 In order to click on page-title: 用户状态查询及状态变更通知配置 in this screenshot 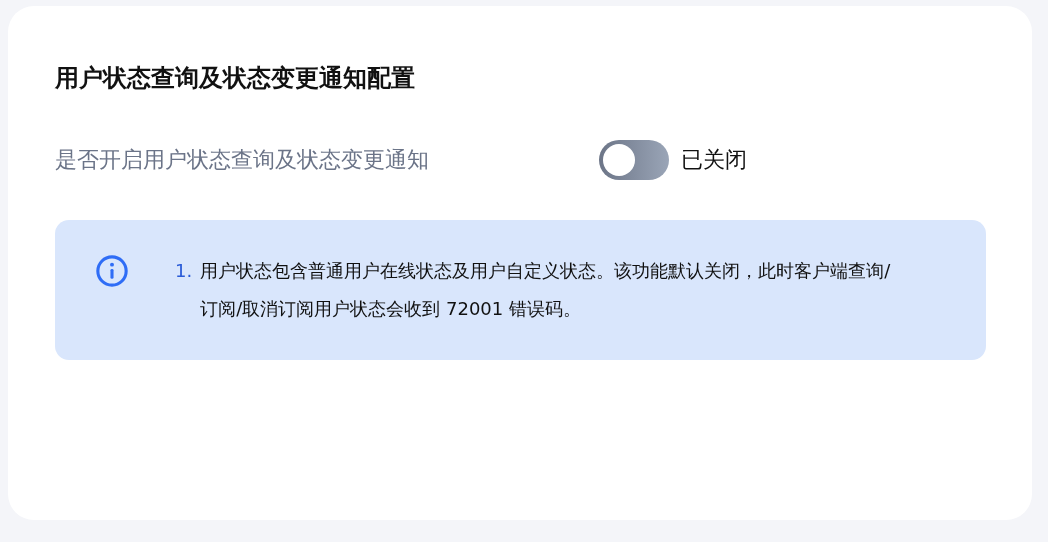, I will do `click(235, 78)`.